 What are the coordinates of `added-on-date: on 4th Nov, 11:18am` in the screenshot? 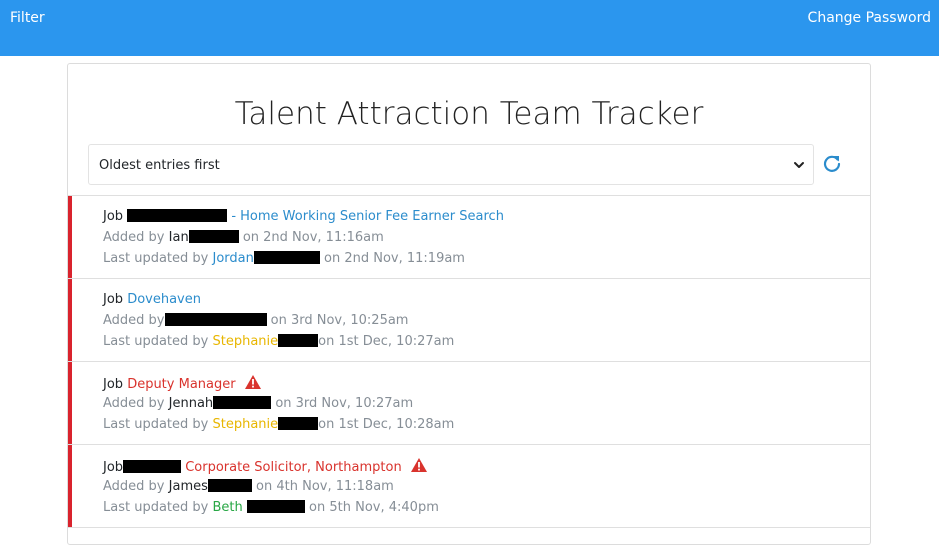 It's located at (325, 486).